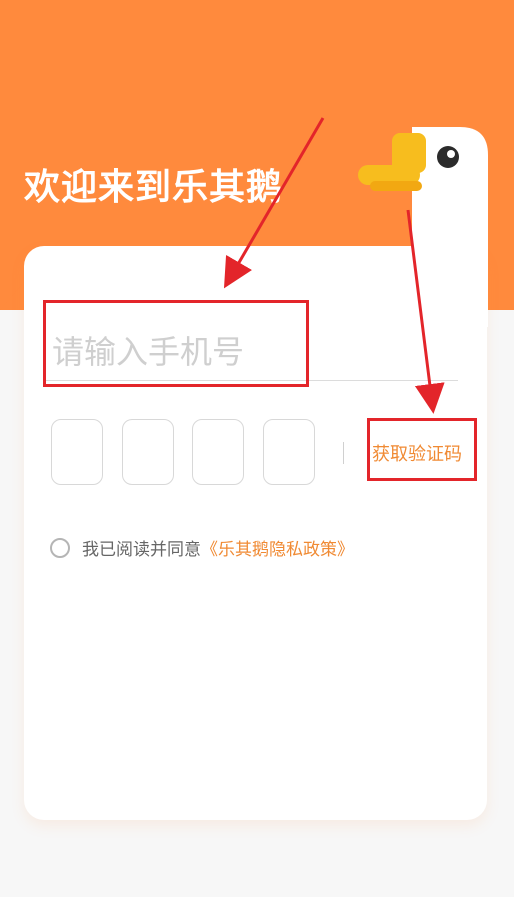 This screenshot has width=514, height=897. What do you see at coordinates (423, 227) in the screenshot?
I see `goose-mascot-icon` at bounding box center [423, 227].